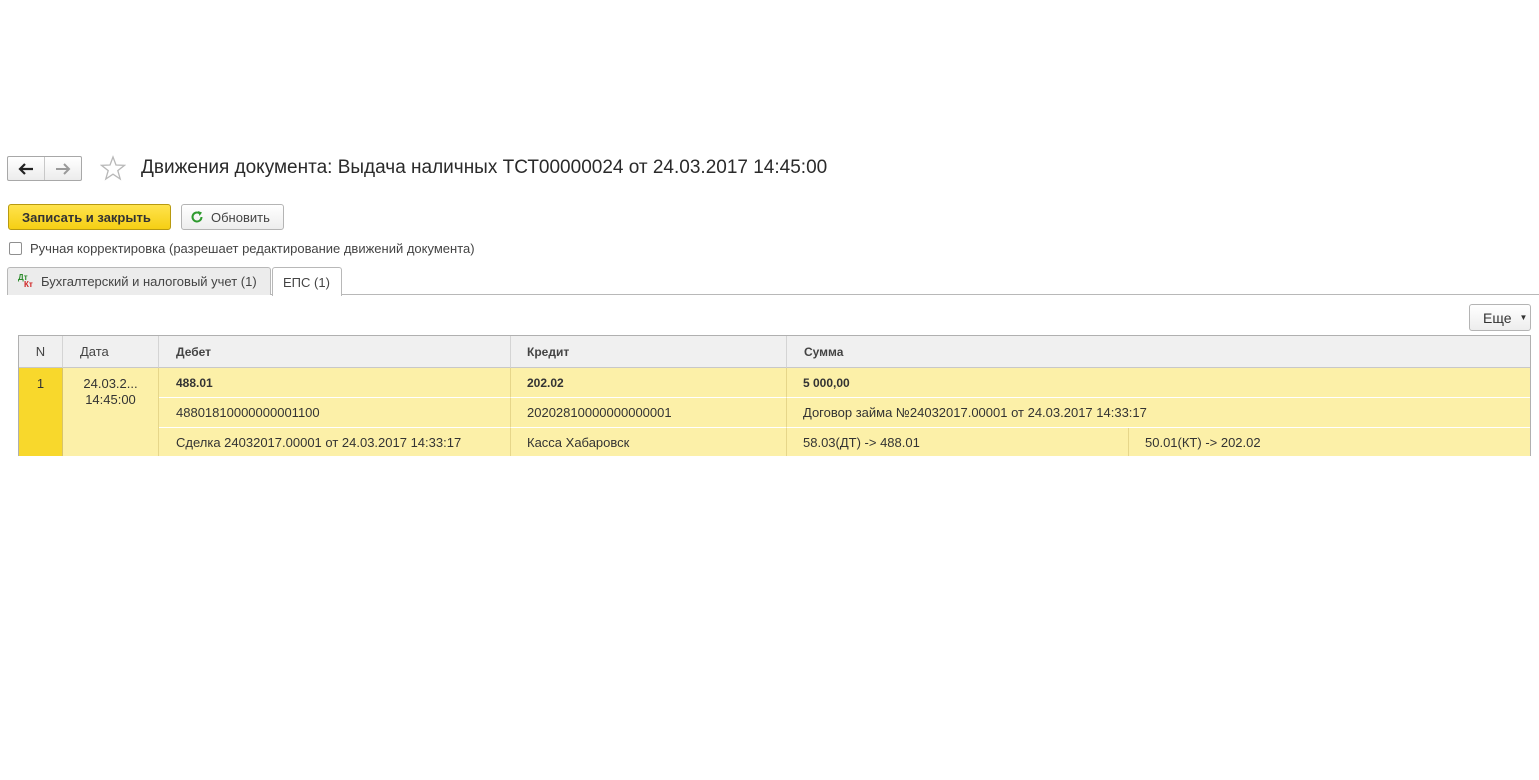 The image size is (1539, 780). Describe the element at coordinates (1158, 383) in the screenshot. I see `row-sum: 5 000,00` at that location.